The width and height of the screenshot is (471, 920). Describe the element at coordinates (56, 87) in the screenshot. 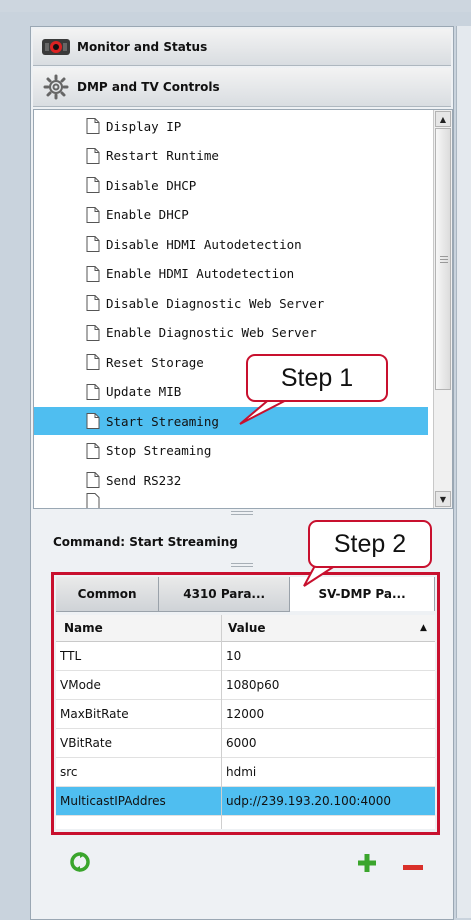

I see `gear-icon` at that location.